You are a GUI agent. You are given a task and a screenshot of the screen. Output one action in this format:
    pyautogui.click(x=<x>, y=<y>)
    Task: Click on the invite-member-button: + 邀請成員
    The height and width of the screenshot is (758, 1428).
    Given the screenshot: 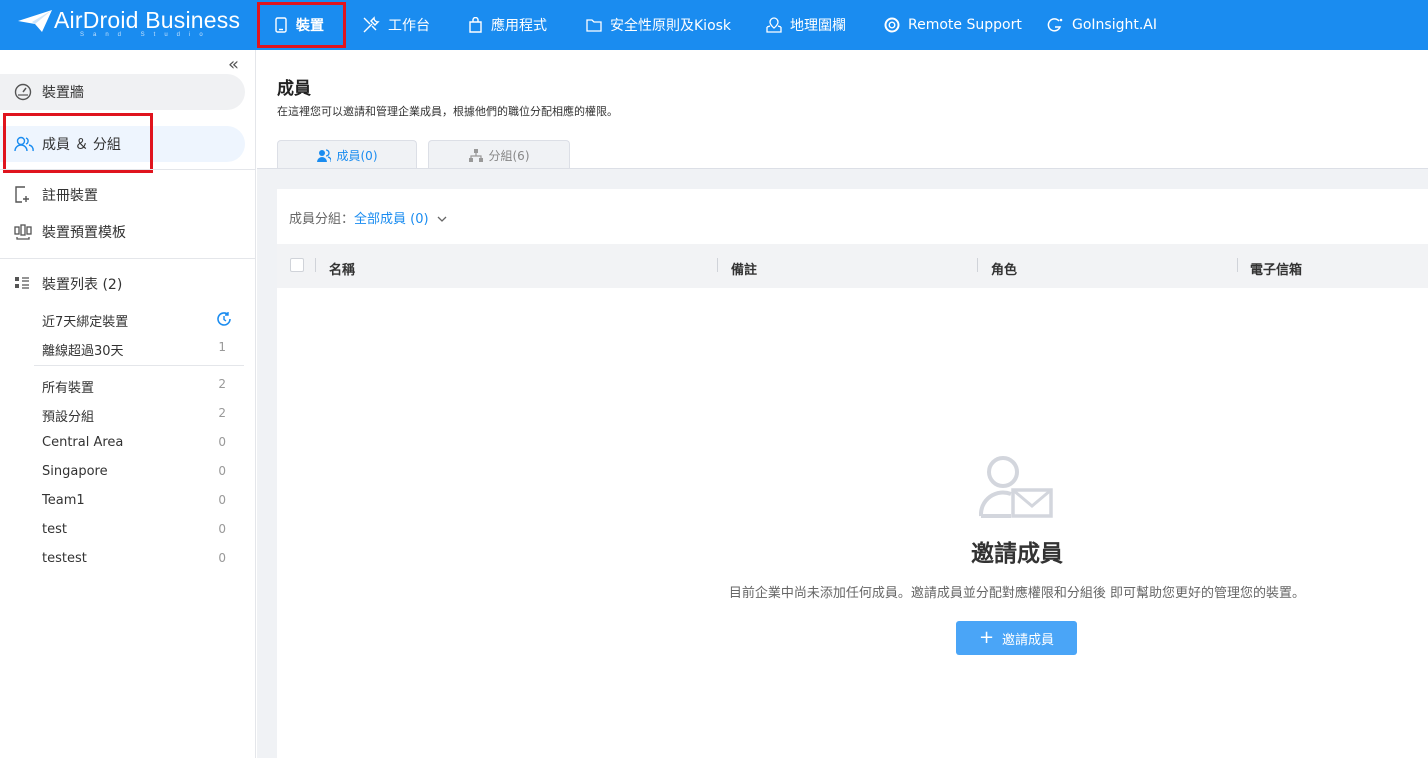 What is the action you would take?
    pyautogui.click(x=1016, y=638)
    